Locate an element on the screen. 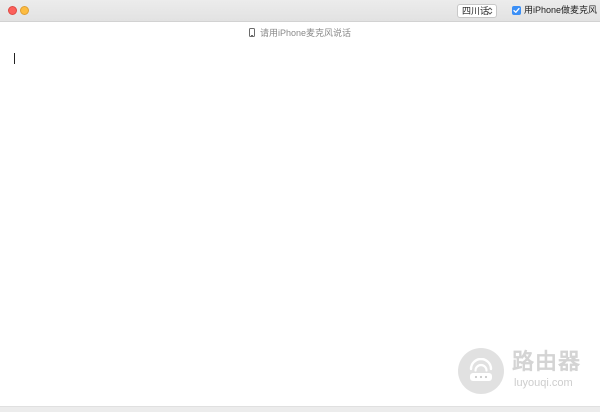  checkmark-icon is located at coordinates (516, 10).